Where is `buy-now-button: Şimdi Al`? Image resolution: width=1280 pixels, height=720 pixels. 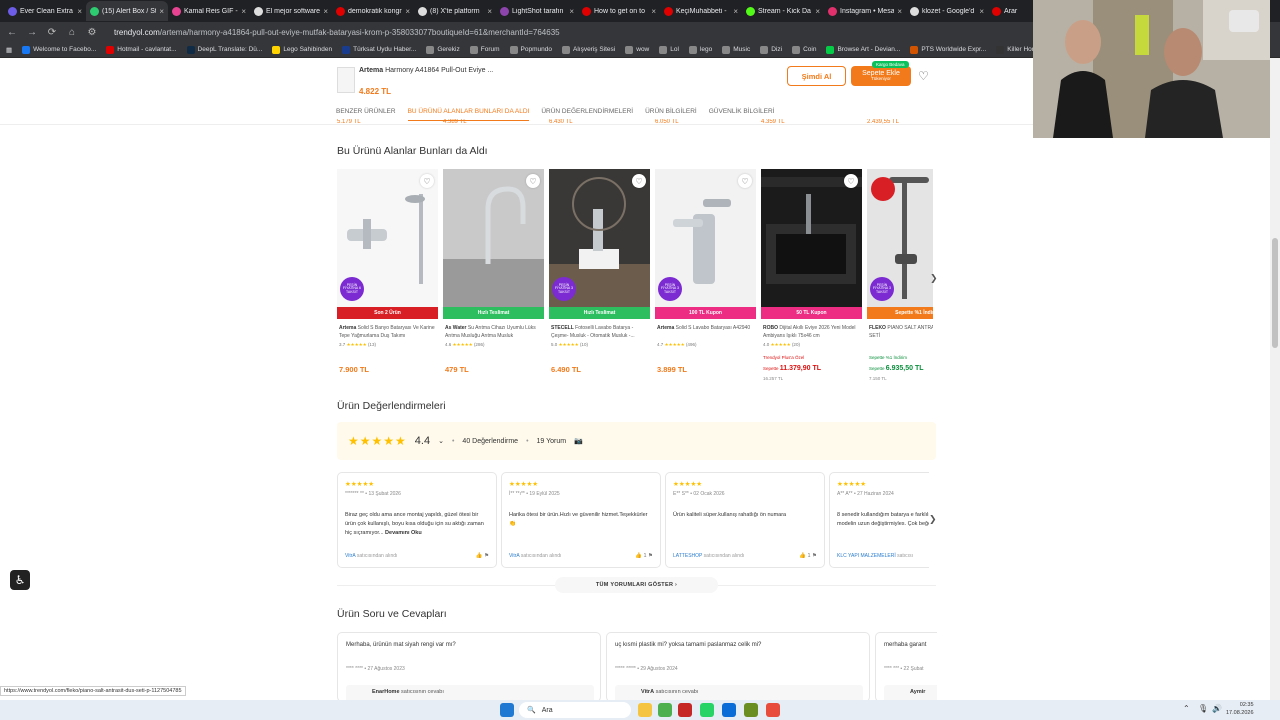 buy-now-button: Şimdi Al is located at coordinates (816, 76).